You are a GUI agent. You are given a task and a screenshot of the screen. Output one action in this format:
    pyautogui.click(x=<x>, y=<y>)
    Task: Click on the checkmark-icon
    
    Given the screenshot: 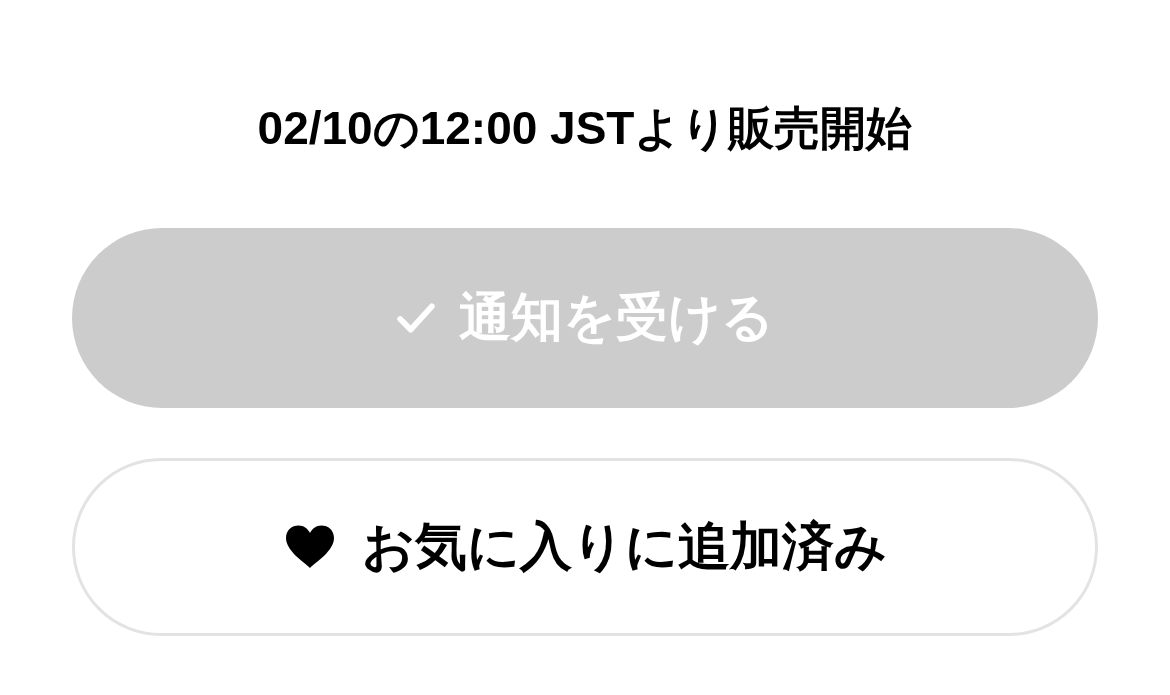 What is the action you would take?
    pyautogui.click(x=415, y=318)
    